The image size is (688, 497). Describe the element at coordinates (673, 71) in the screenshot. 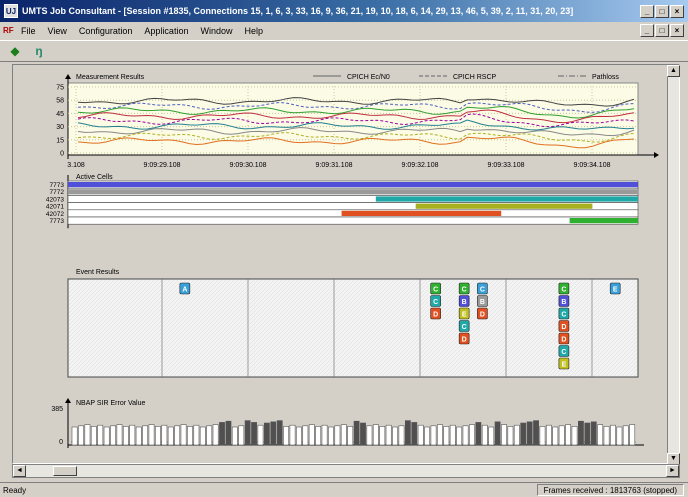

I see `scroll-up-button: ▲` at that location.